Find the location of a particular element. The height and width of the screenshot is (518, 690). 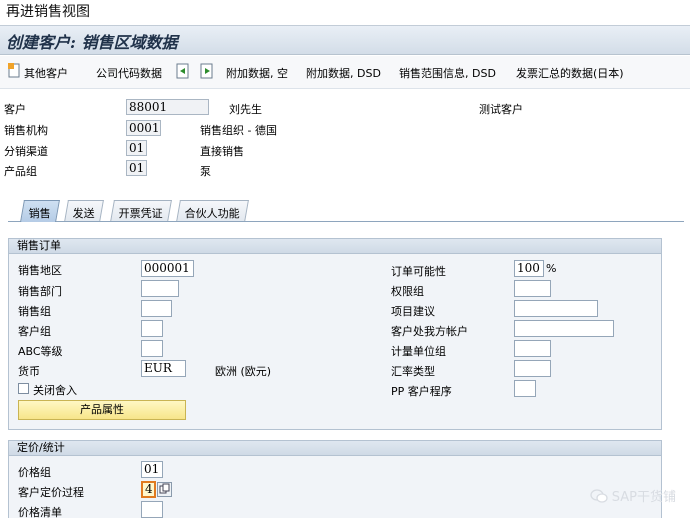

order-probability-input: 100 is located at coordinates (529, 268).